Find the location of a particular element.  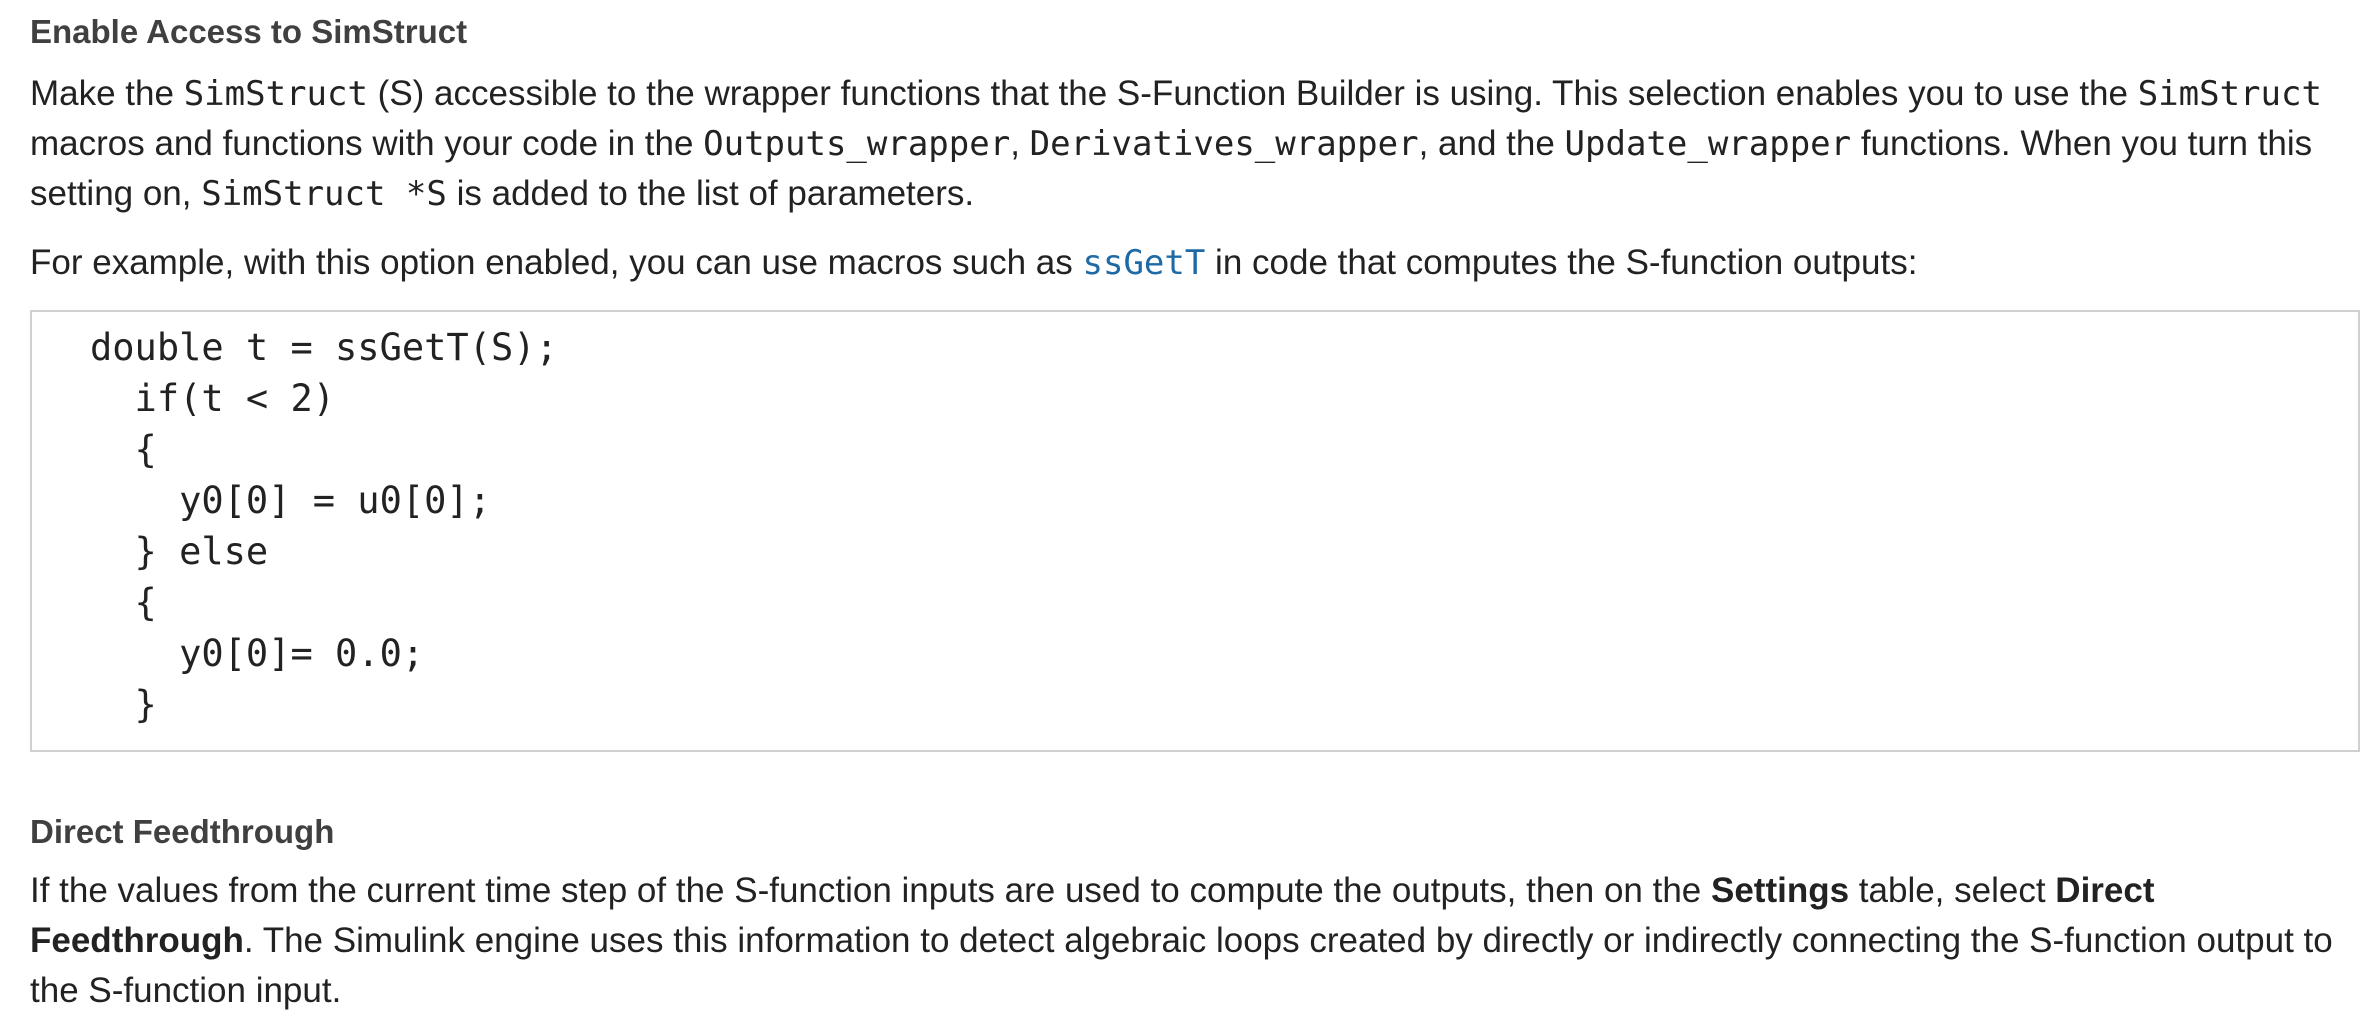

text-run: table, select is located at coordinates (1952, 890).